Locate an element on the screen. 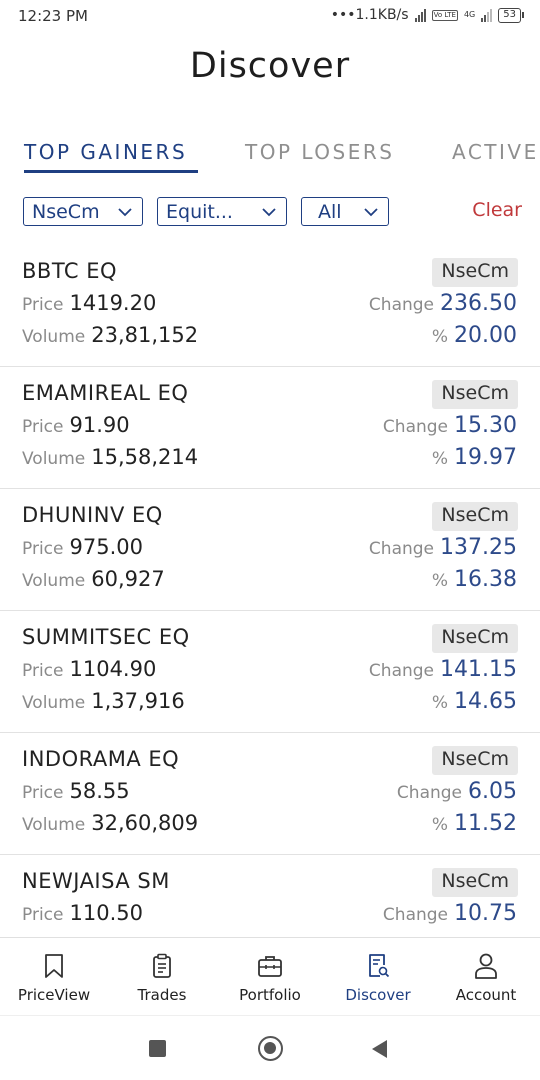 The width and height of the screenshot is (540, 1080). signal-icon is located at coordinates (420, 15).